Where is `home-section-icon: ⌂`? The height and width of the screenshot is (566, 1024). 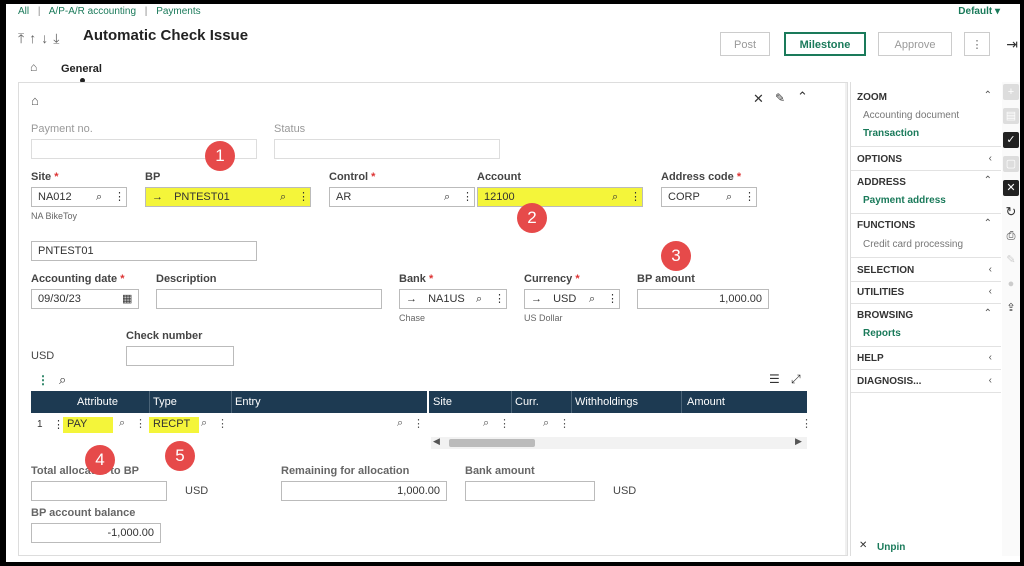 home-section-icon: ⌂ is located at coordinates (35, 100).